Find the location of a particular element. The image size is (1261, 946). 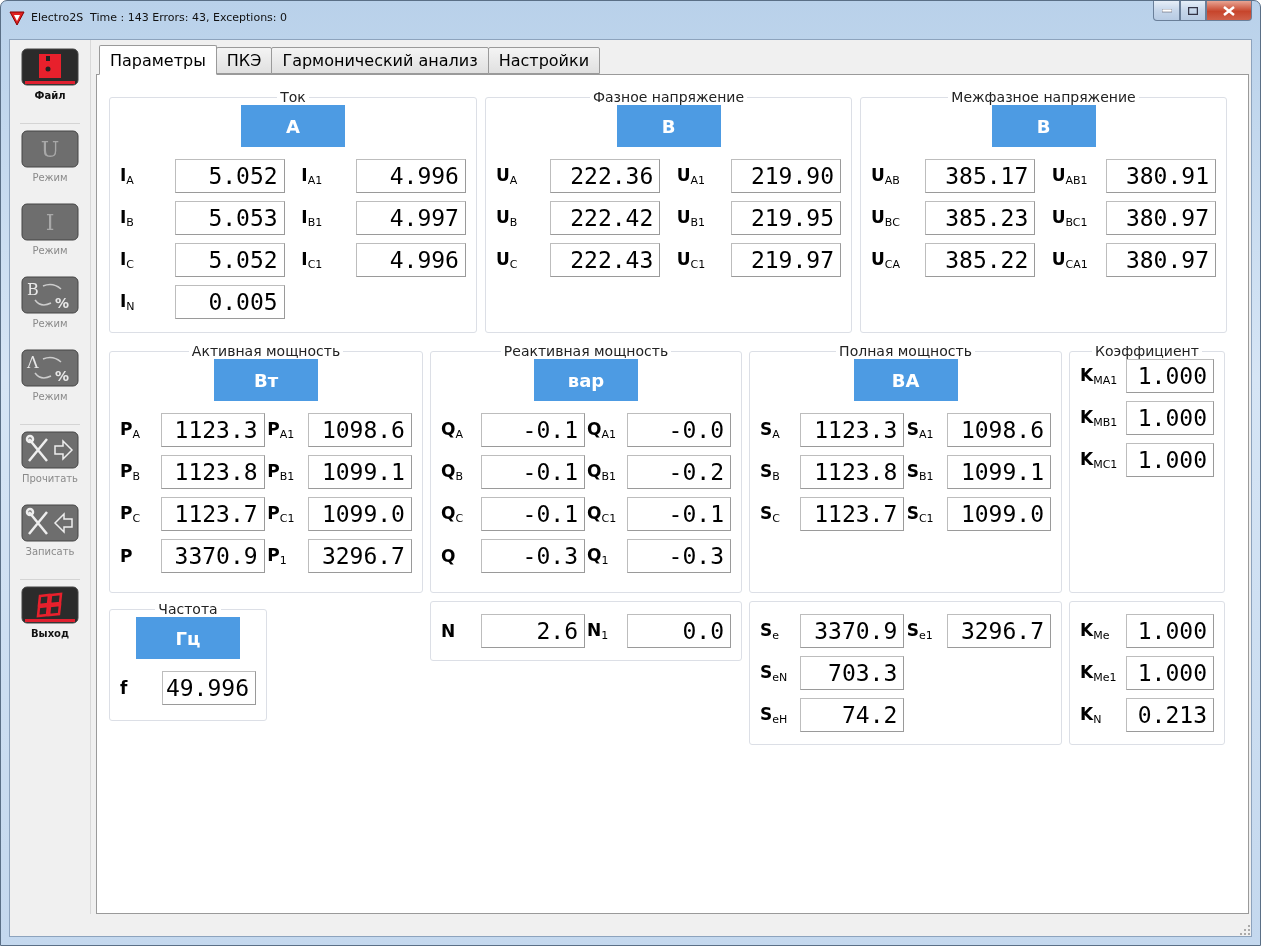

resize-grip-icon is located at coordinates (1245, 930).